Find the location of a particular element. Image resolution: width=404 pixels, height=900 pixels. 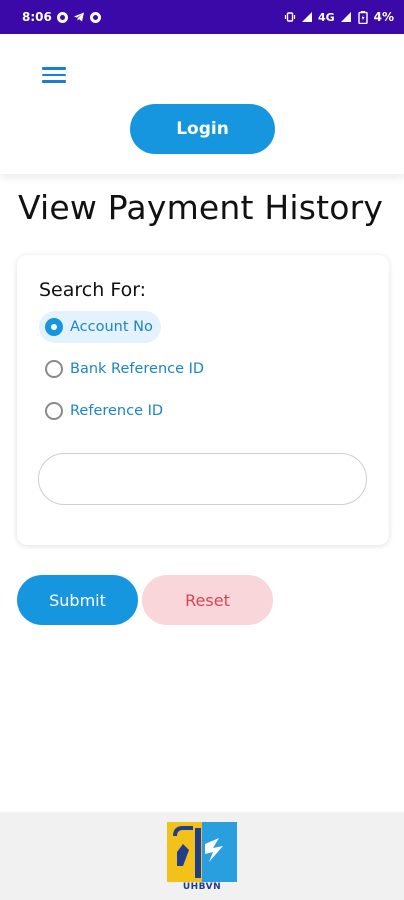

radio-checked-icon is located at coordinates (54, 327).